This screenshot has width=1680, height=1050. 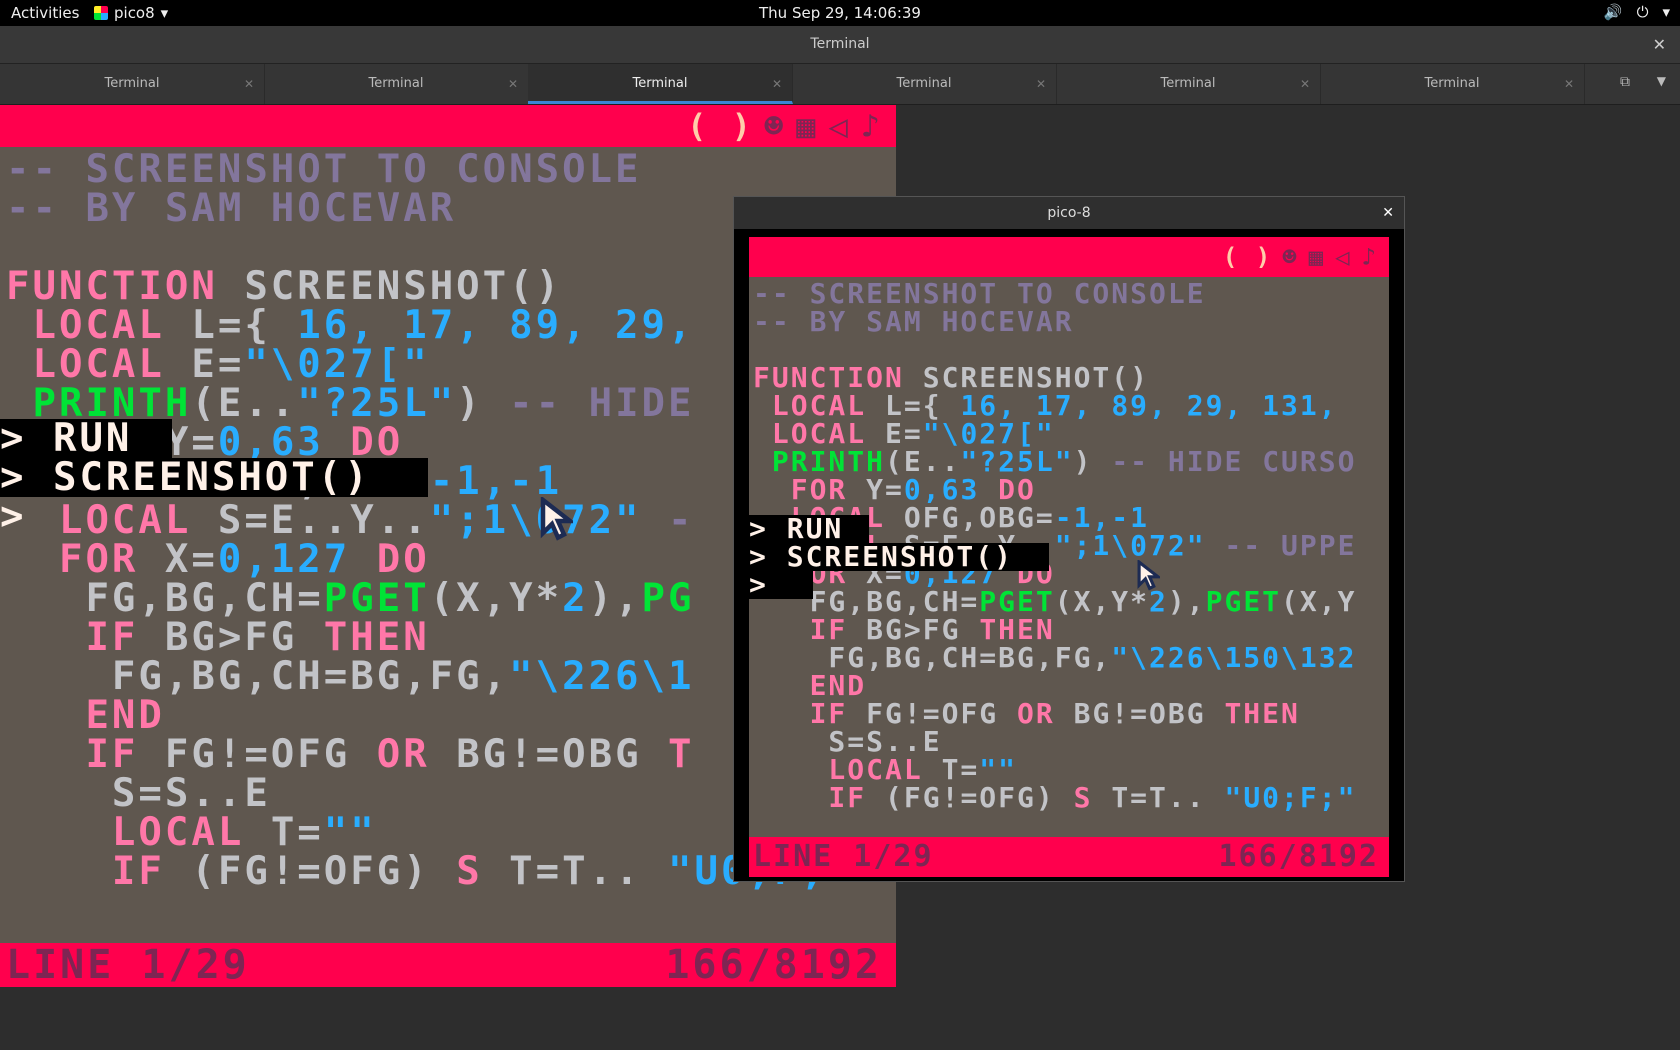 What do you see at coordinates (1613, 12) in the screenshot?
I see `volume-icon: 🔊` at bounding box center [1613, 12].